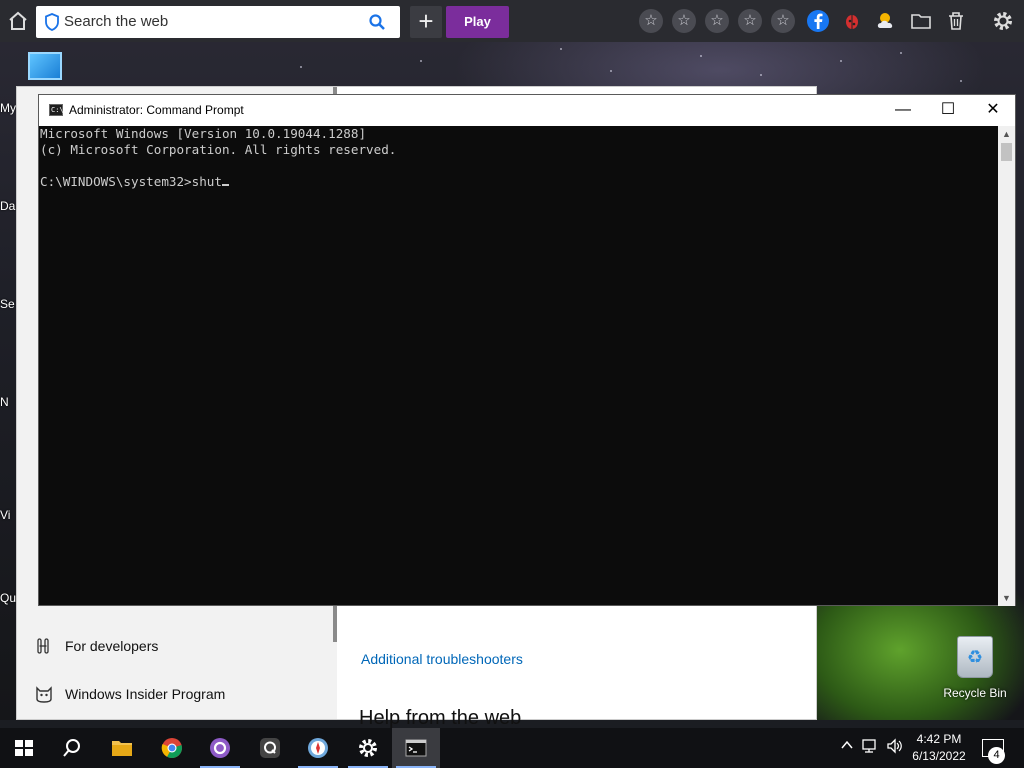 This screenshot has height=768, width=1024. Describe the element at coordinates (948, 110) in the screenshot. I see `maximize-button: ☐` at that location.